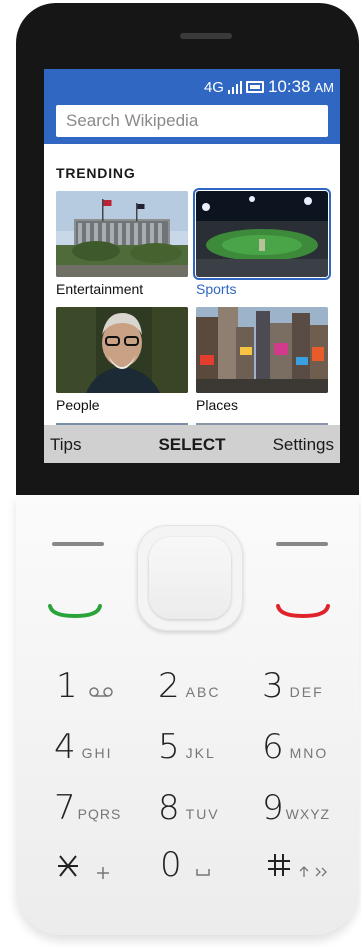  What do you see at coordinates (82, 866) in the screenshot?
I see `key-star` at bounding box center [82, 866].